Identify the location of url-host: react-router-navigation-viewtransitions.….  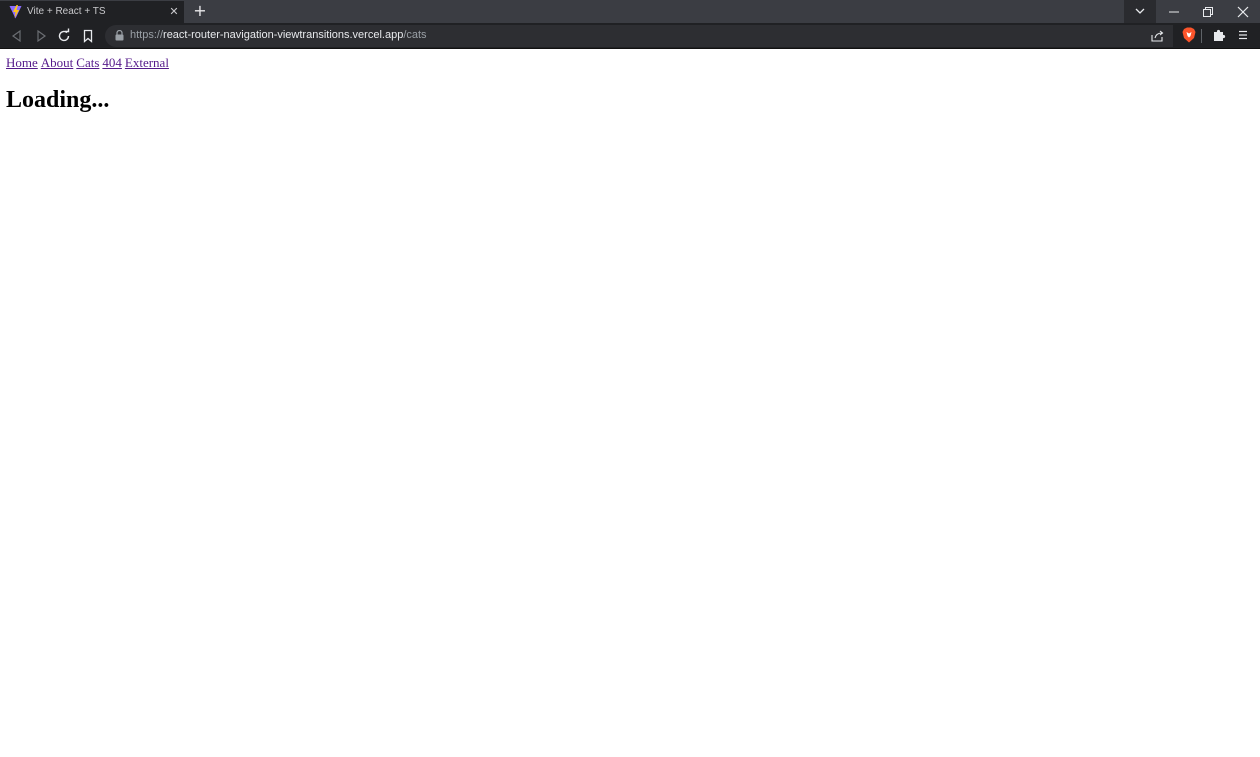
(283, 35).